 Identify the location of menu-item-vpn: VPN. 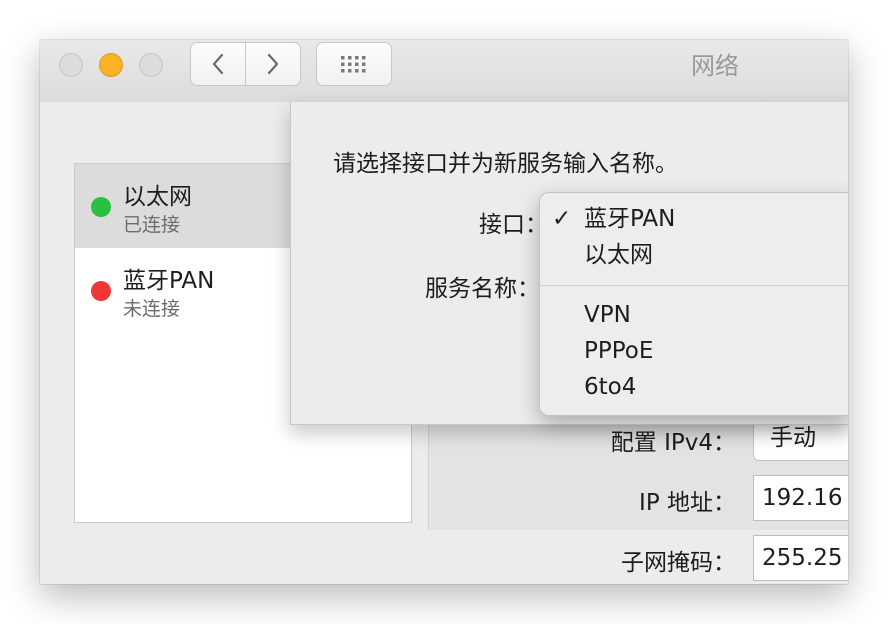
(607, 315).